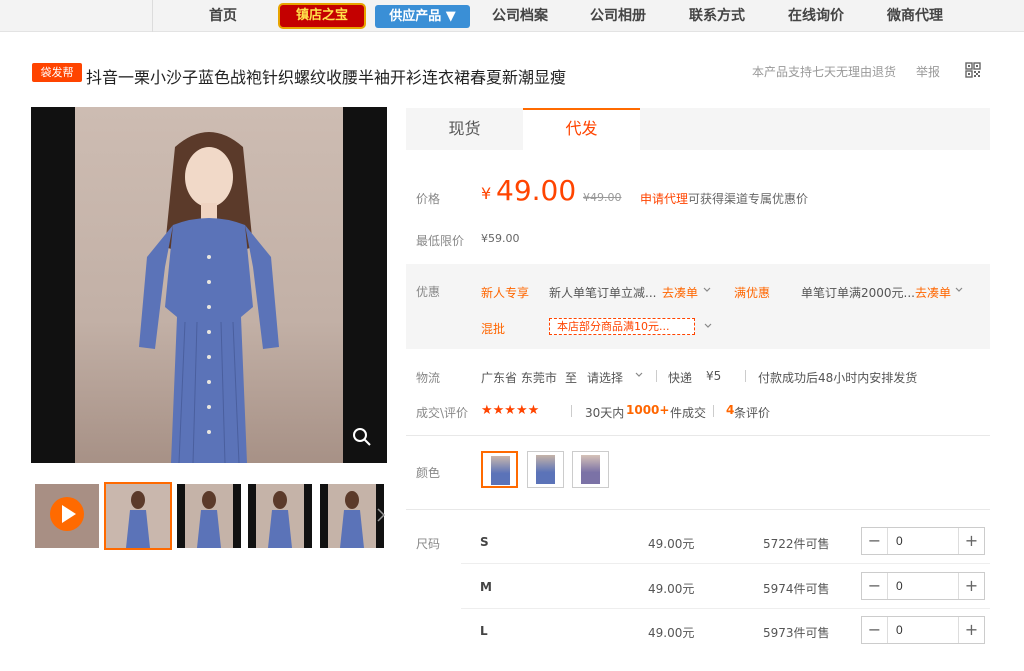 This screenshot has width=1024, height=671. I want to click on go-collect-button-2: 去凑单, so click(933, 292).